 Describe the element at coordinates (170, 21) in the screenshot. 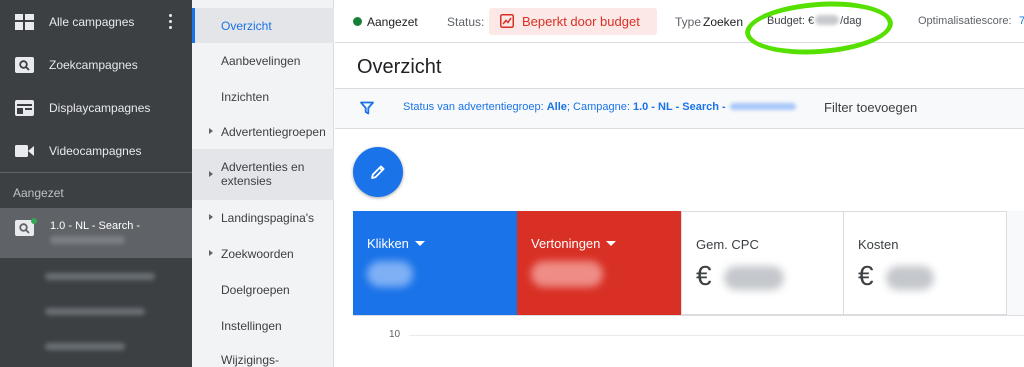

I see `more-vert-icon` at that location.